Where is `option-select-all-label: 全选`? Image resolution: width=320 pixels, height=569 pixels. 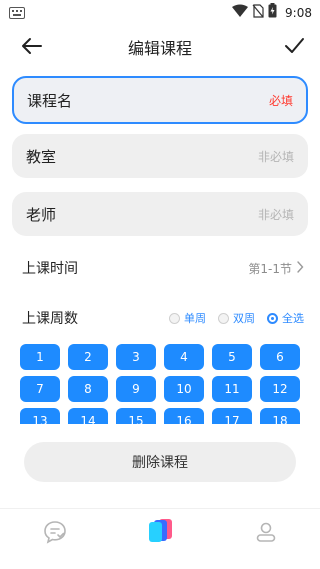
option-select-all-label: 全选 is located at coordinates (293, 318).